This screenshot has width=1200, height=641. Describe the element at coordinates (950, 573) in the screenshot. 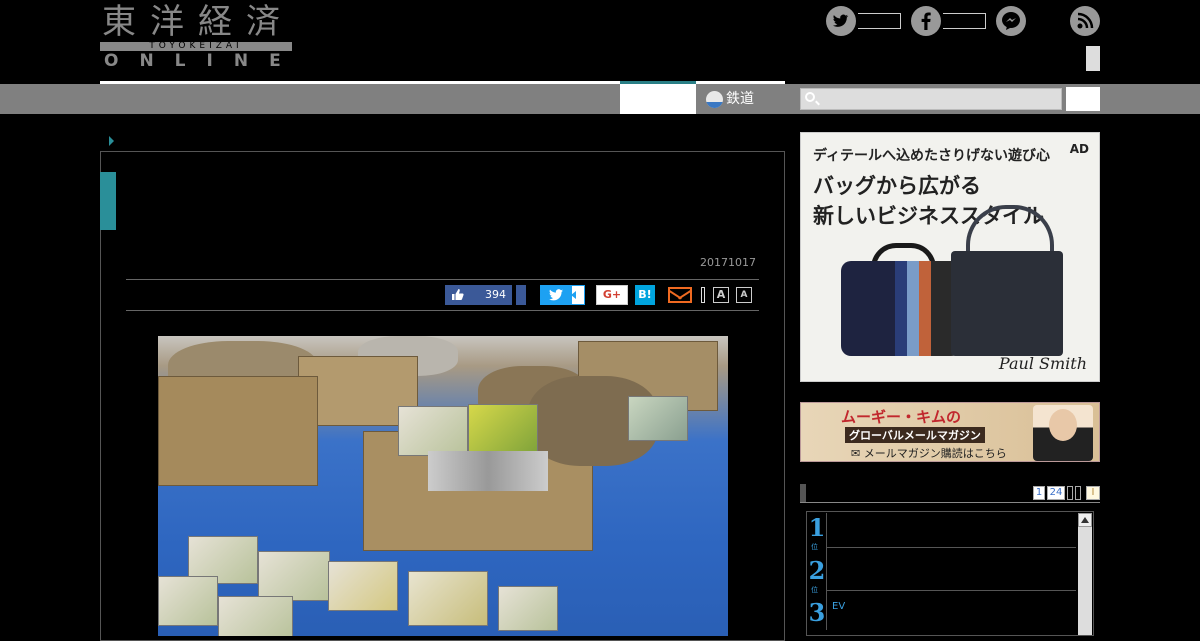

I see `ranking-list` at that location.